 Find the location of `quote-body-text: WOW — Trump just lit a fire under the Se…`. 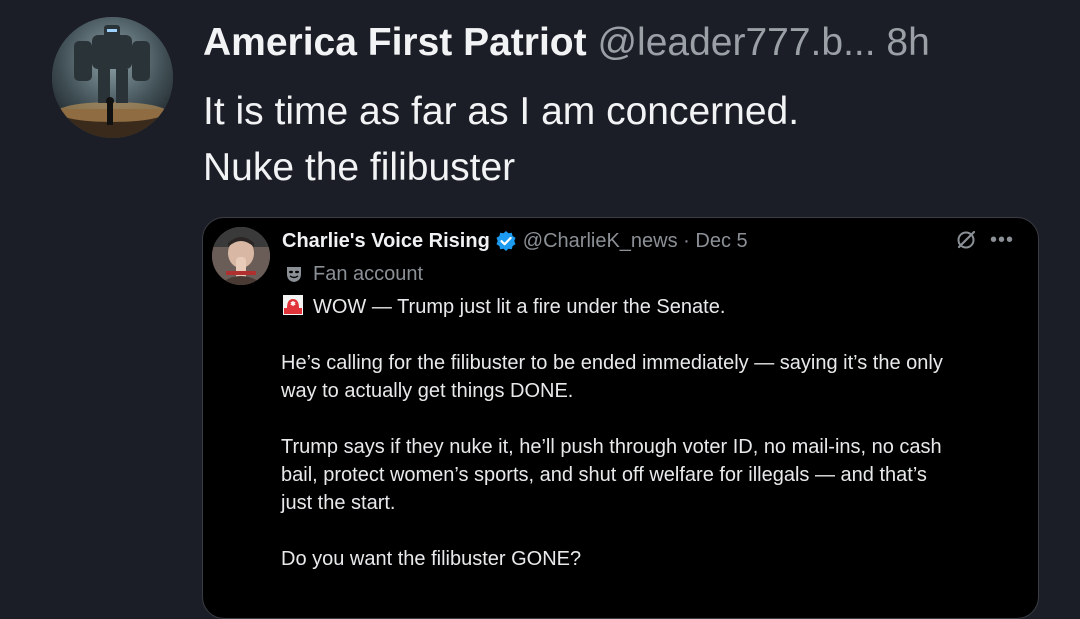

quote-body-text: WOW — Trump just lit a fire under the Se… is located at coordinates (519, 307).